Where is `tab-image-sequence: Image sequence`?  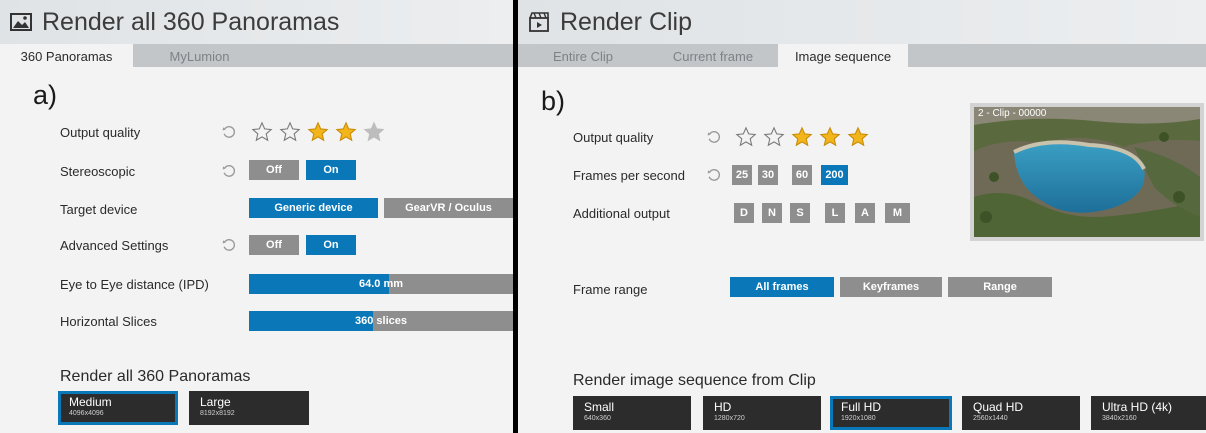 tab-image-sequence: Image sequence is located at coordinates (843, 55).